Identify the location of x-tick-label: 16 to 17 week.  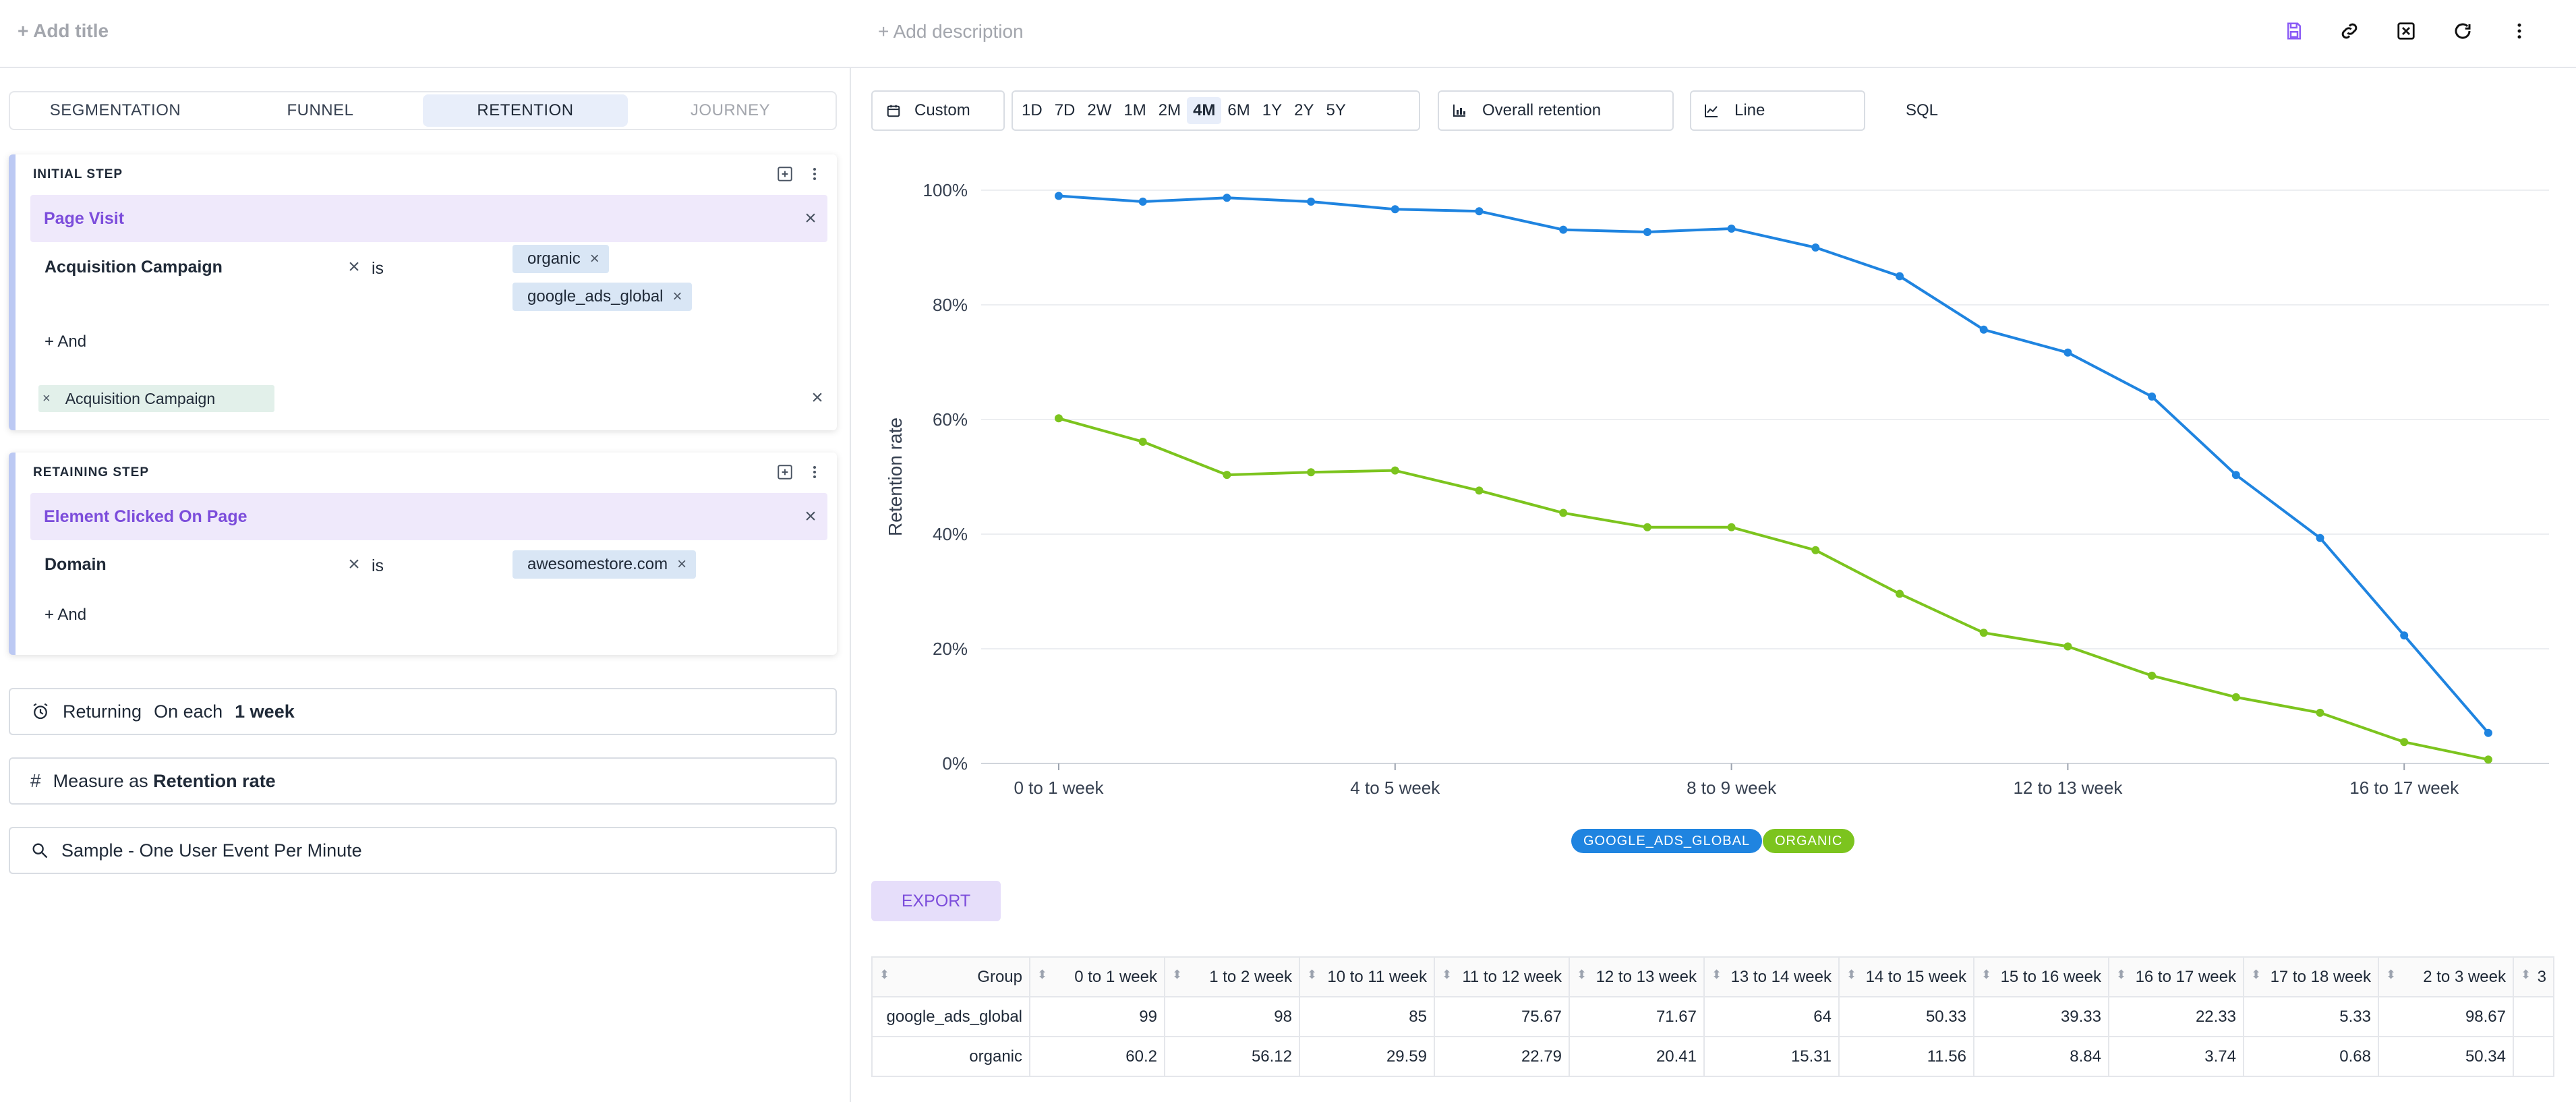
(2404, 788).